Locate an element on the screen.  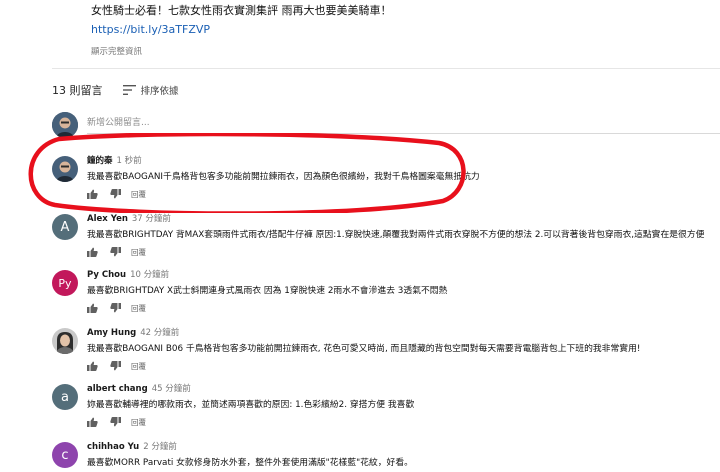
comment-author: Alex Yen is located at coordinates (107, 219).